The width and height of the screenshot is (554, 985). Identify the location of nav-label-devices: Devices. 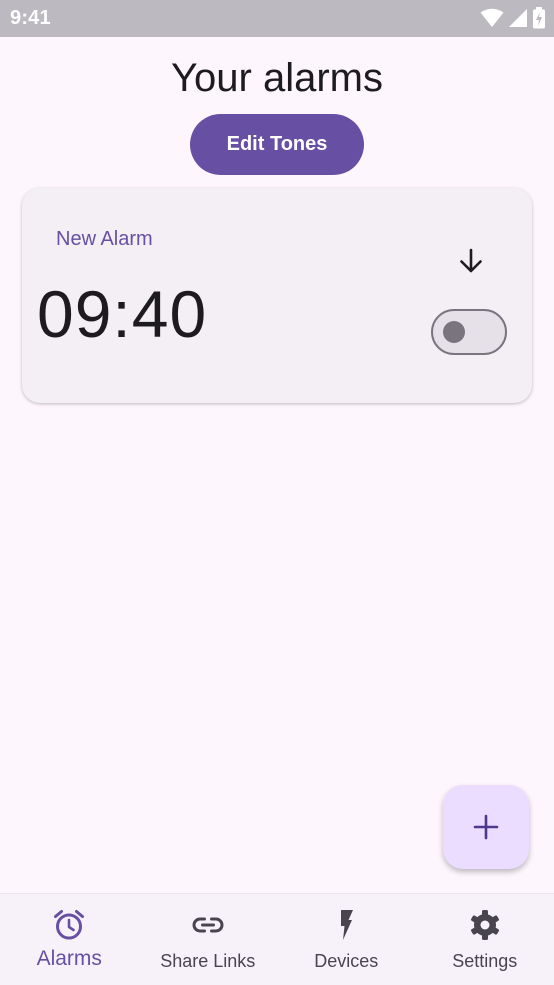
(346, 961).